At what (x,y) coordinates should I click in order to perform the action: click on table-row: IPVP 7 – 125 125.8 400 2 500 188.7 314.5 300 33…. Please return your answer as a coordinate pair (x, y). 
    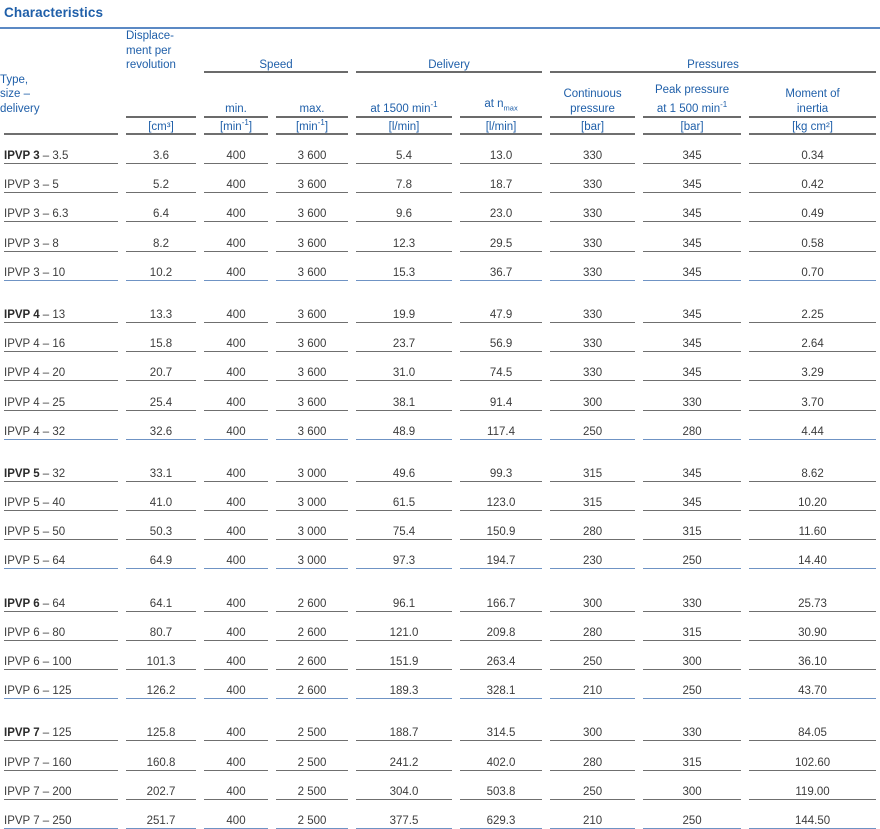
    Looking at the image, I should click on (440, 726).